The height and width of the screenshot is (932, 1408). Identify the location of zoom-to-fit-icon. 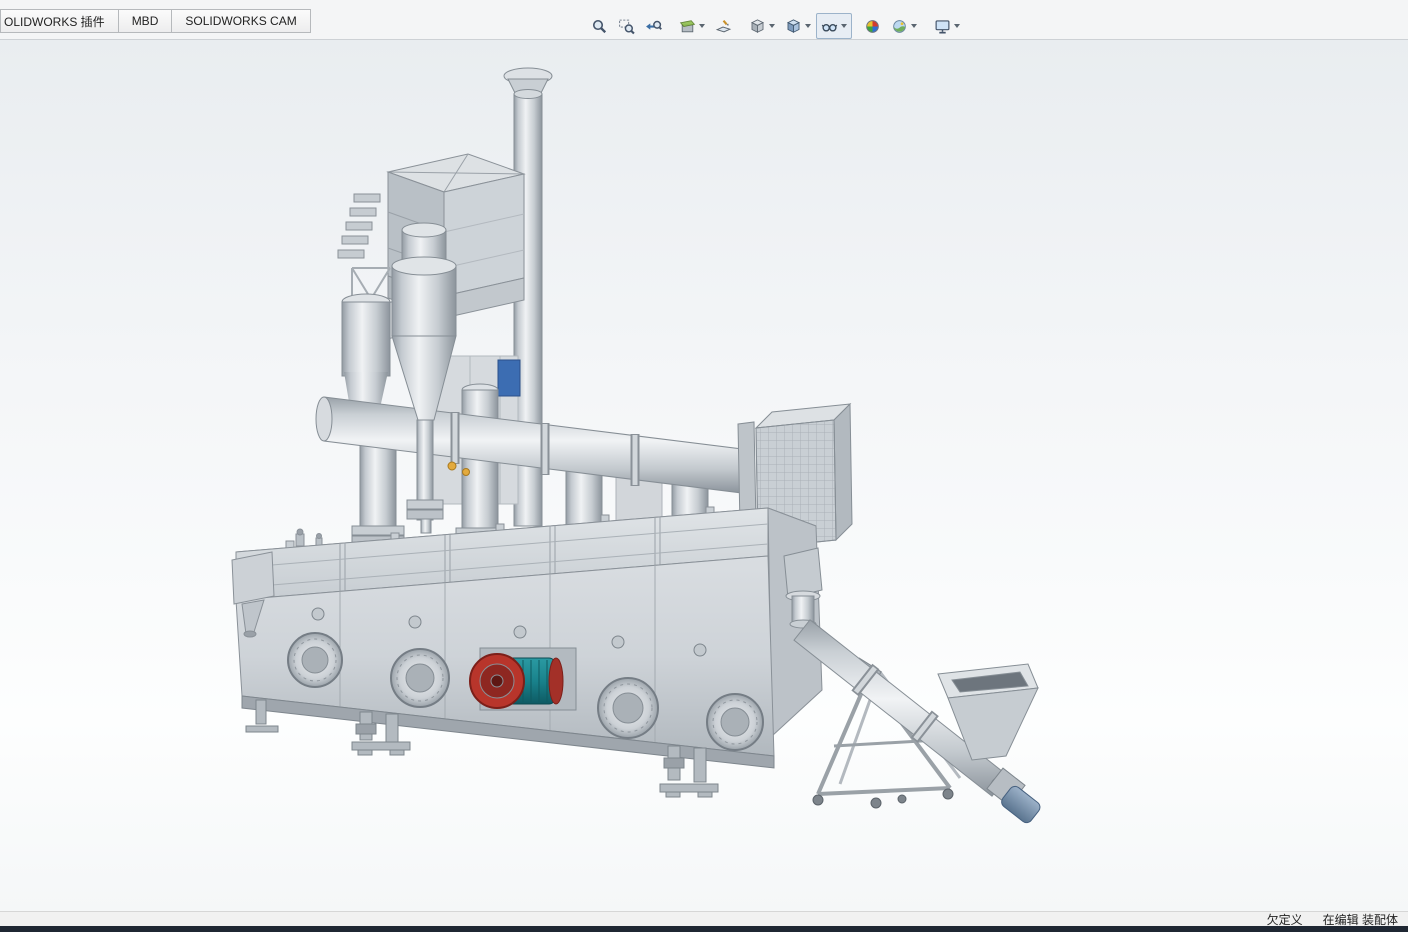
(599, 26).